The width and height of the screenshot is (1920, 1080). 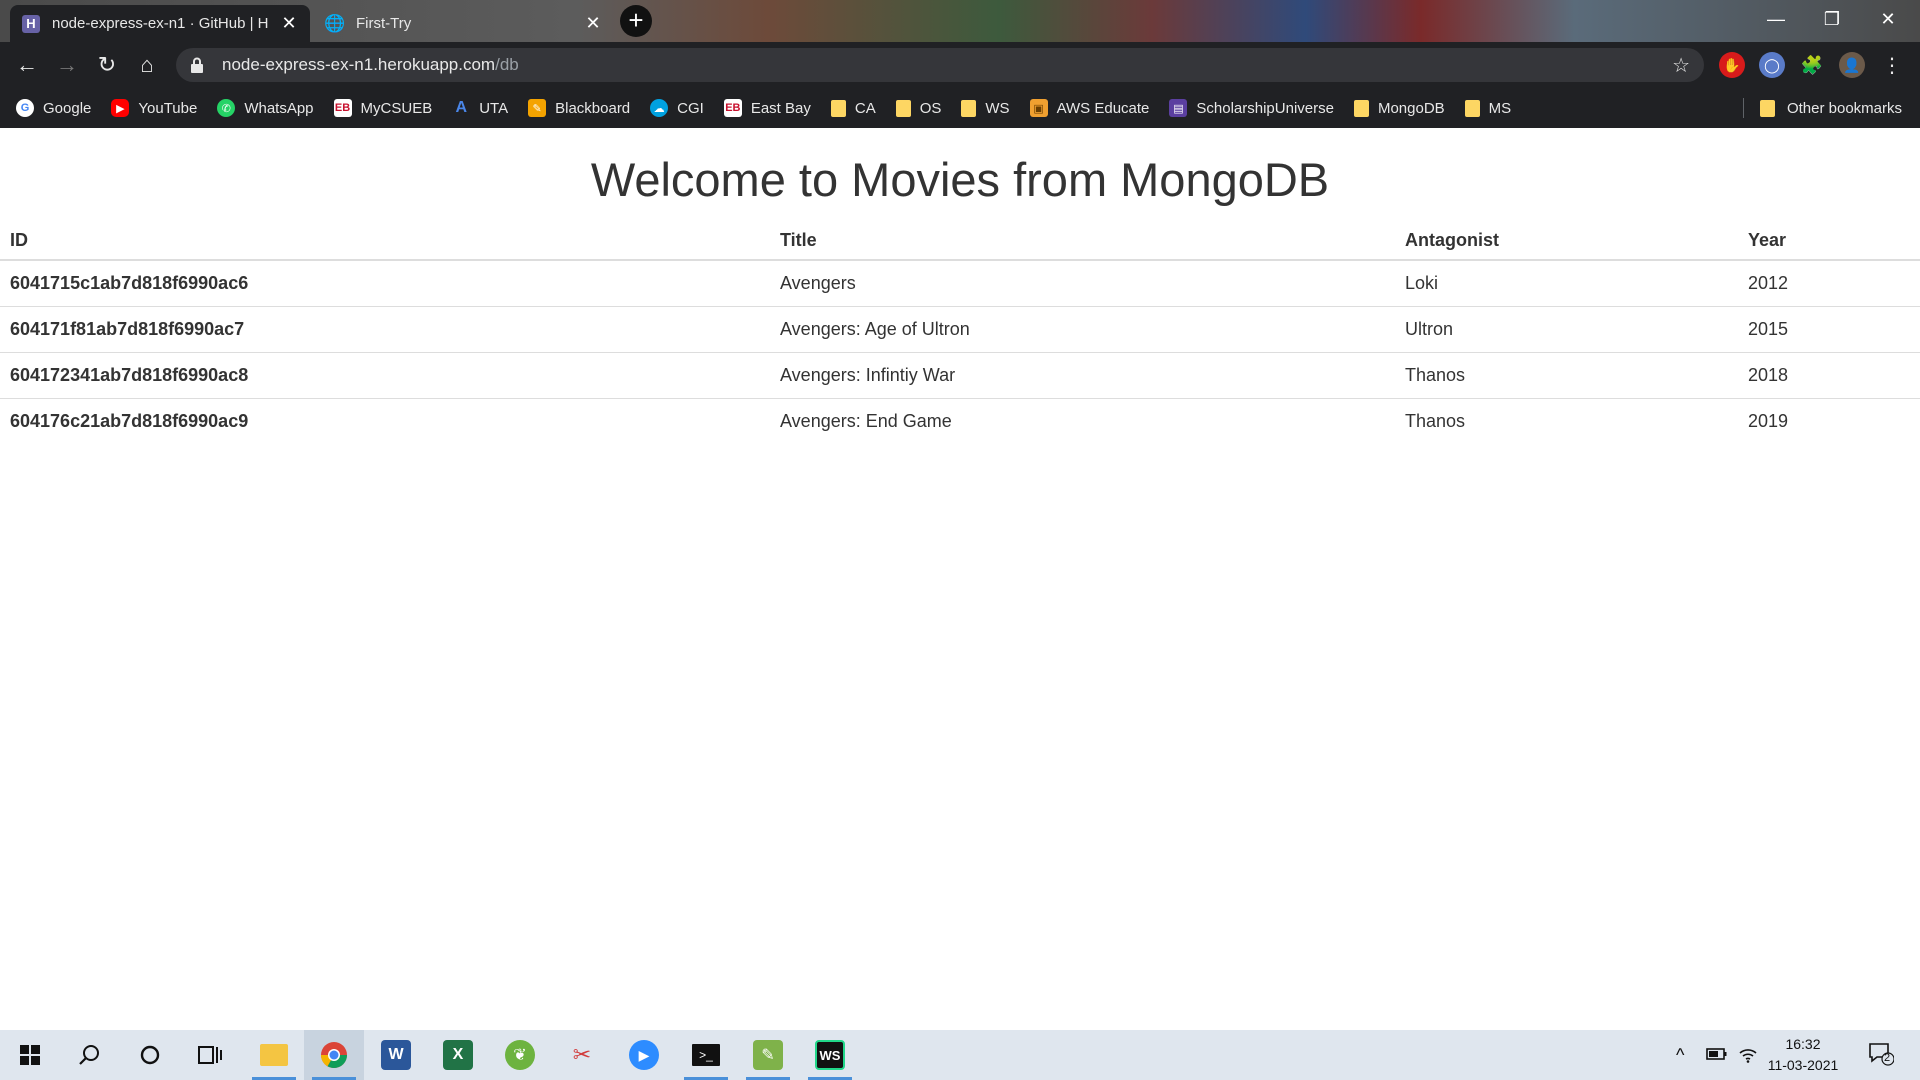 What do you see at coordinates (1566, 420) in the screenshot?
I see `cell-antagonist: Thanos` at bounding box center [1566, 420].